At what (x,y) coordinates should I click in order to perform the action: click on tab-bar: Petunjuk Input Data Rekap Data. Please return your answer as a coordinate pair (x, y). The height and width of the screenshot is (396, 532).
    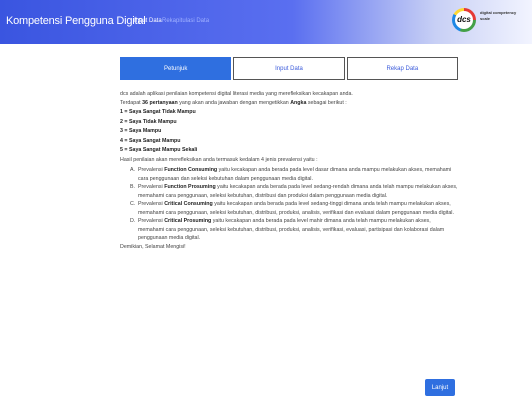
    Looking at the image, I should click on (289, 68).